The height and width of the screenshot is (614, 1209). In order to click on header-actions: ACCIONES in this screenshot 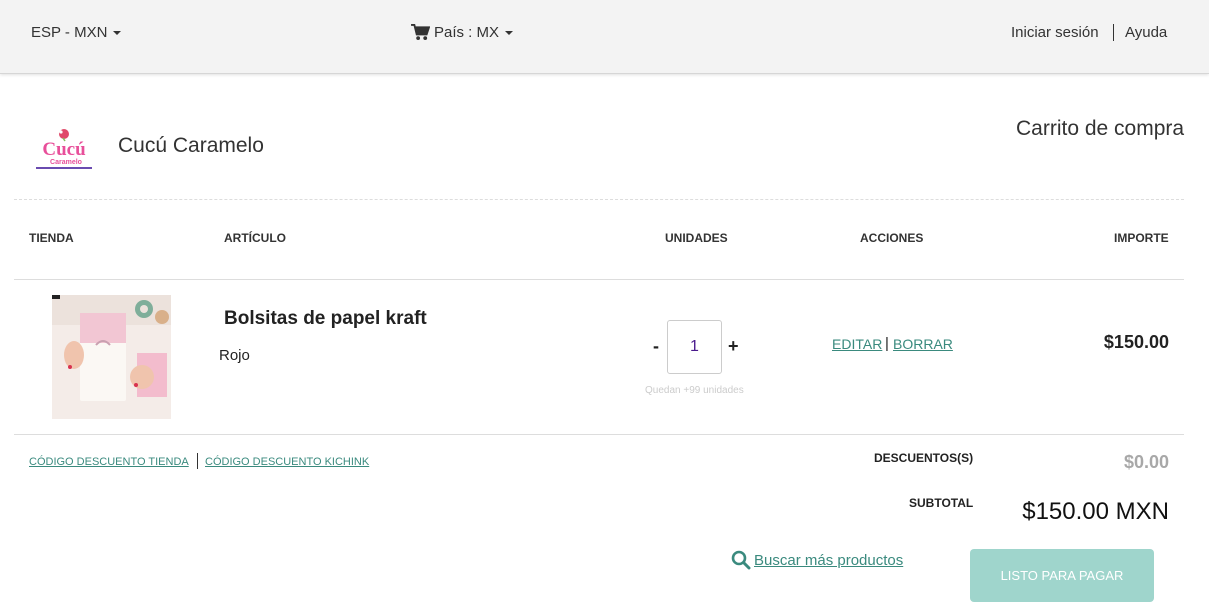, I will do `click(892, 238)`.